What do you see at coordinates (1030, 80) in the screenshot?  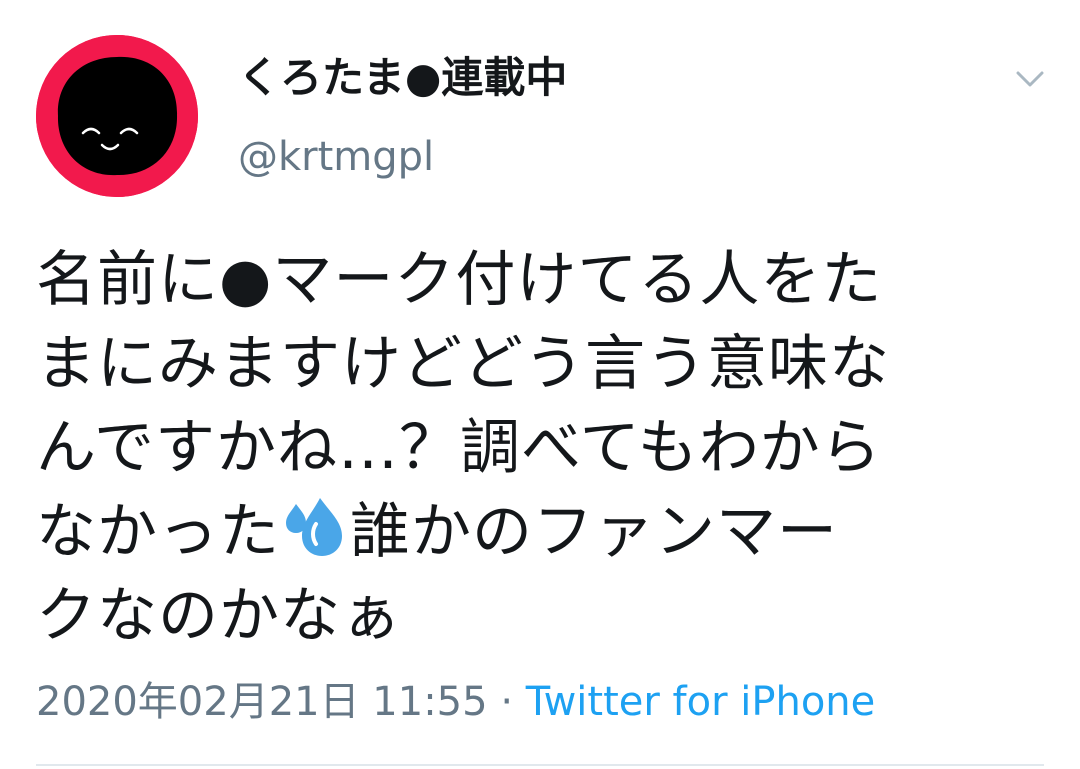 I see `chevron-down-icon` at bounding box center [1030, 80].